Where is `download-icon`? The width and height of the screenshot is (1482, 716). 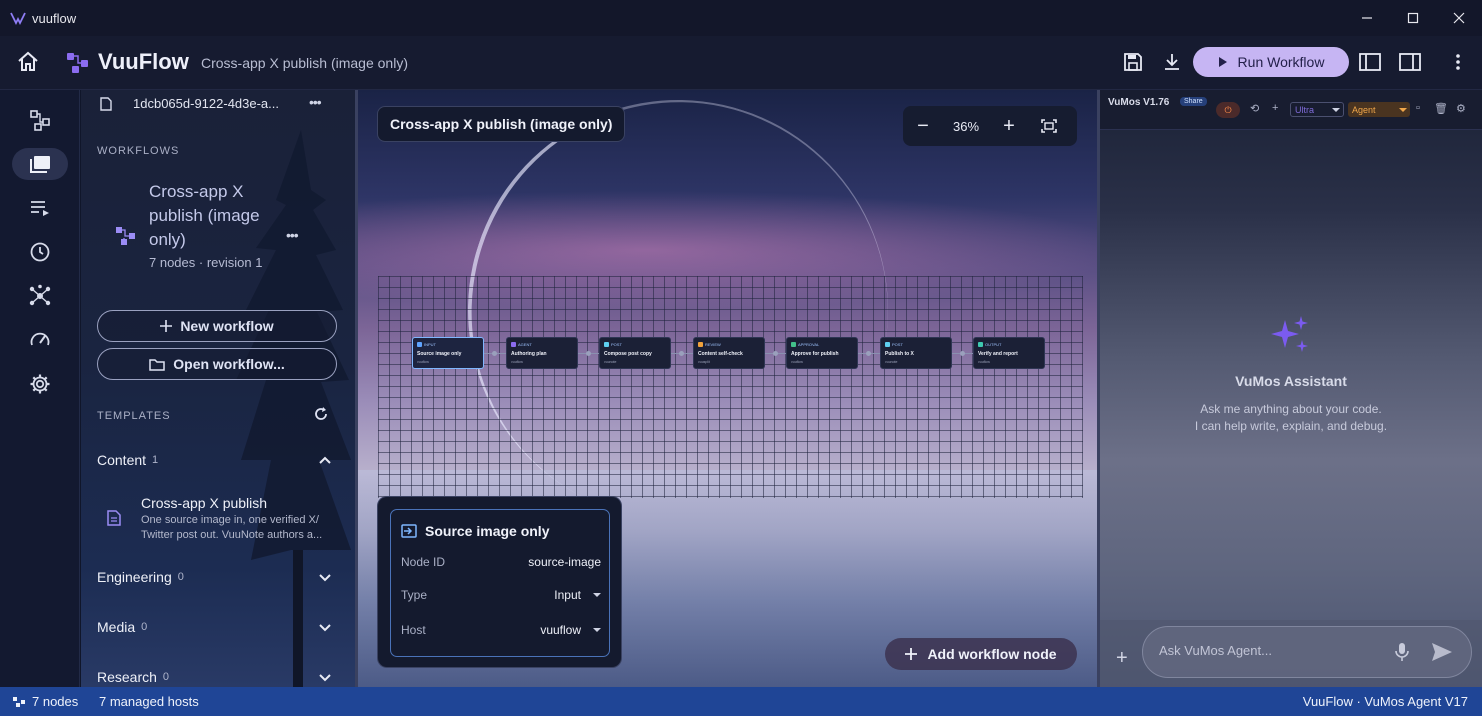
download-icon is located at coordinates (1172, 62).